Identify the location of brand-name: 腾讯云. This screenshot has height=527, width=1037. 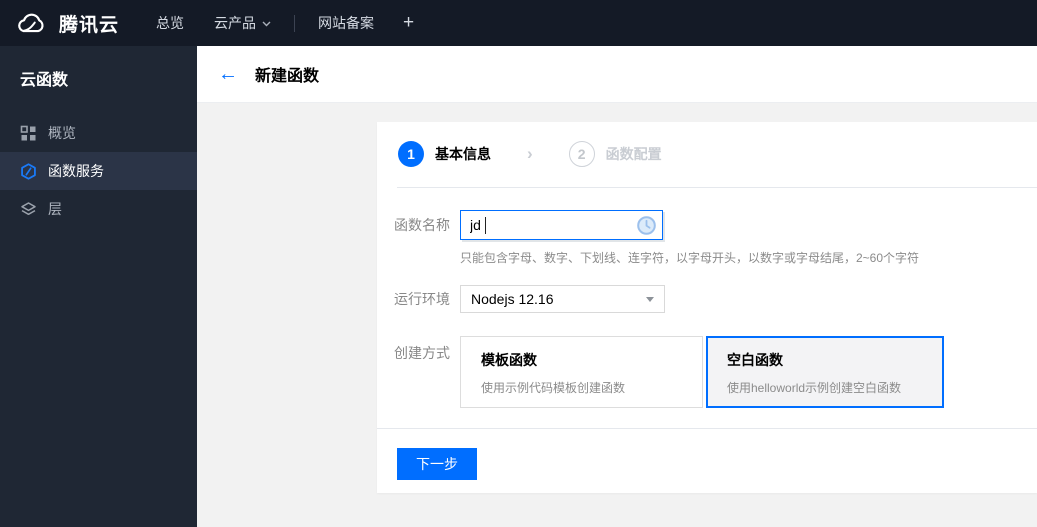
(89, 25).